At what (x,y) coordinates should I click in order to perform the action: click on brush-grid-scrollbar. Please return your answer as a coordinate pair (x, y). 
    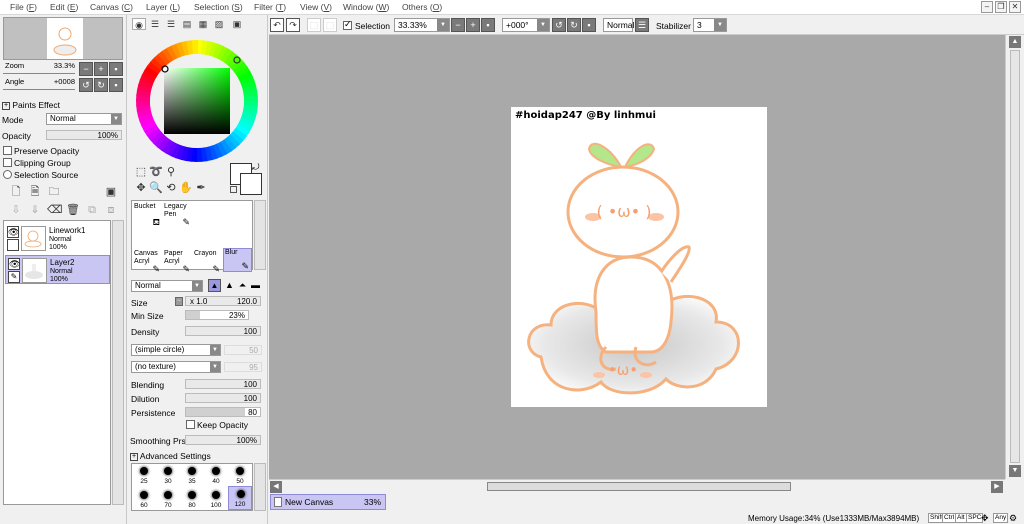
    Looking at the image, I should click on (260, 235).